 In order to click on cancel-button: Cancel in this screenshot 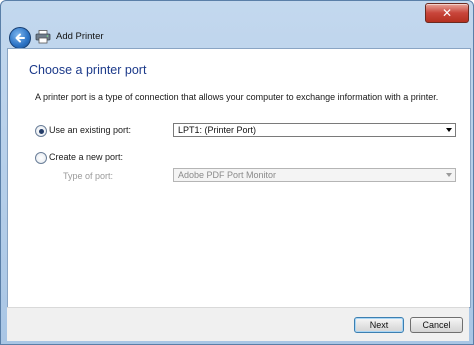, I will do `click(436, 325)`.